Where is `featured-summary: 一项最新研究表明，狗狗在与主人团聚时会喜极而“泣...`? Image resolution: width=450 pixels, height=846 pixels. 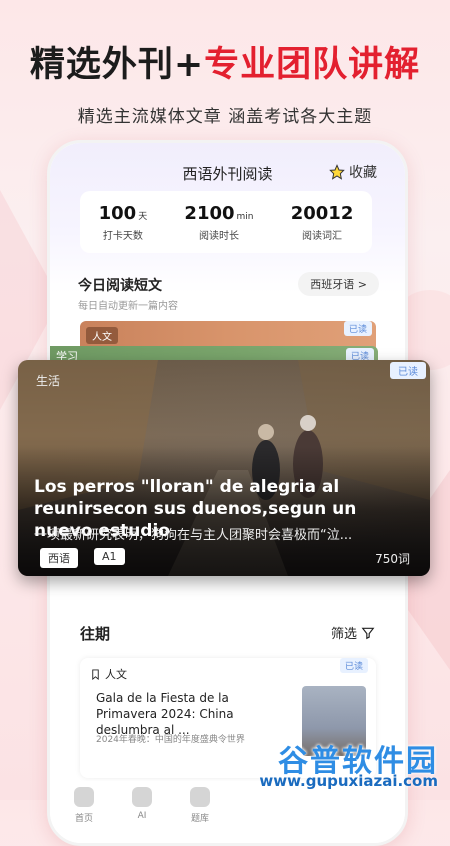 featured-summary: 一项最新研究表明，狗狗在与主人团聚时会喜极而“泣... is located at coordinates (193, 535).